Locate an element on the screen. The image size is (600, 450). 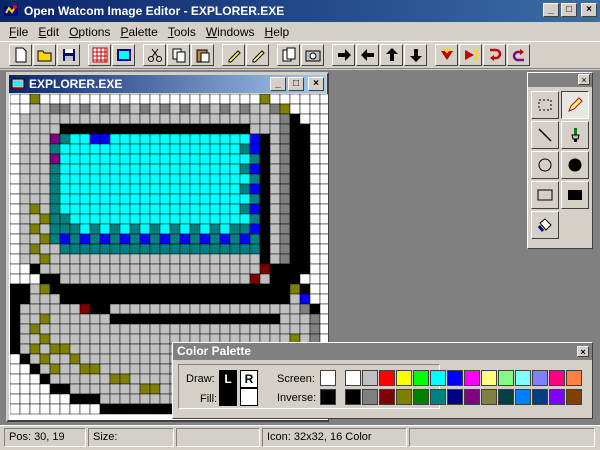
undo-pencil-button is located at coordinates (233, 55).